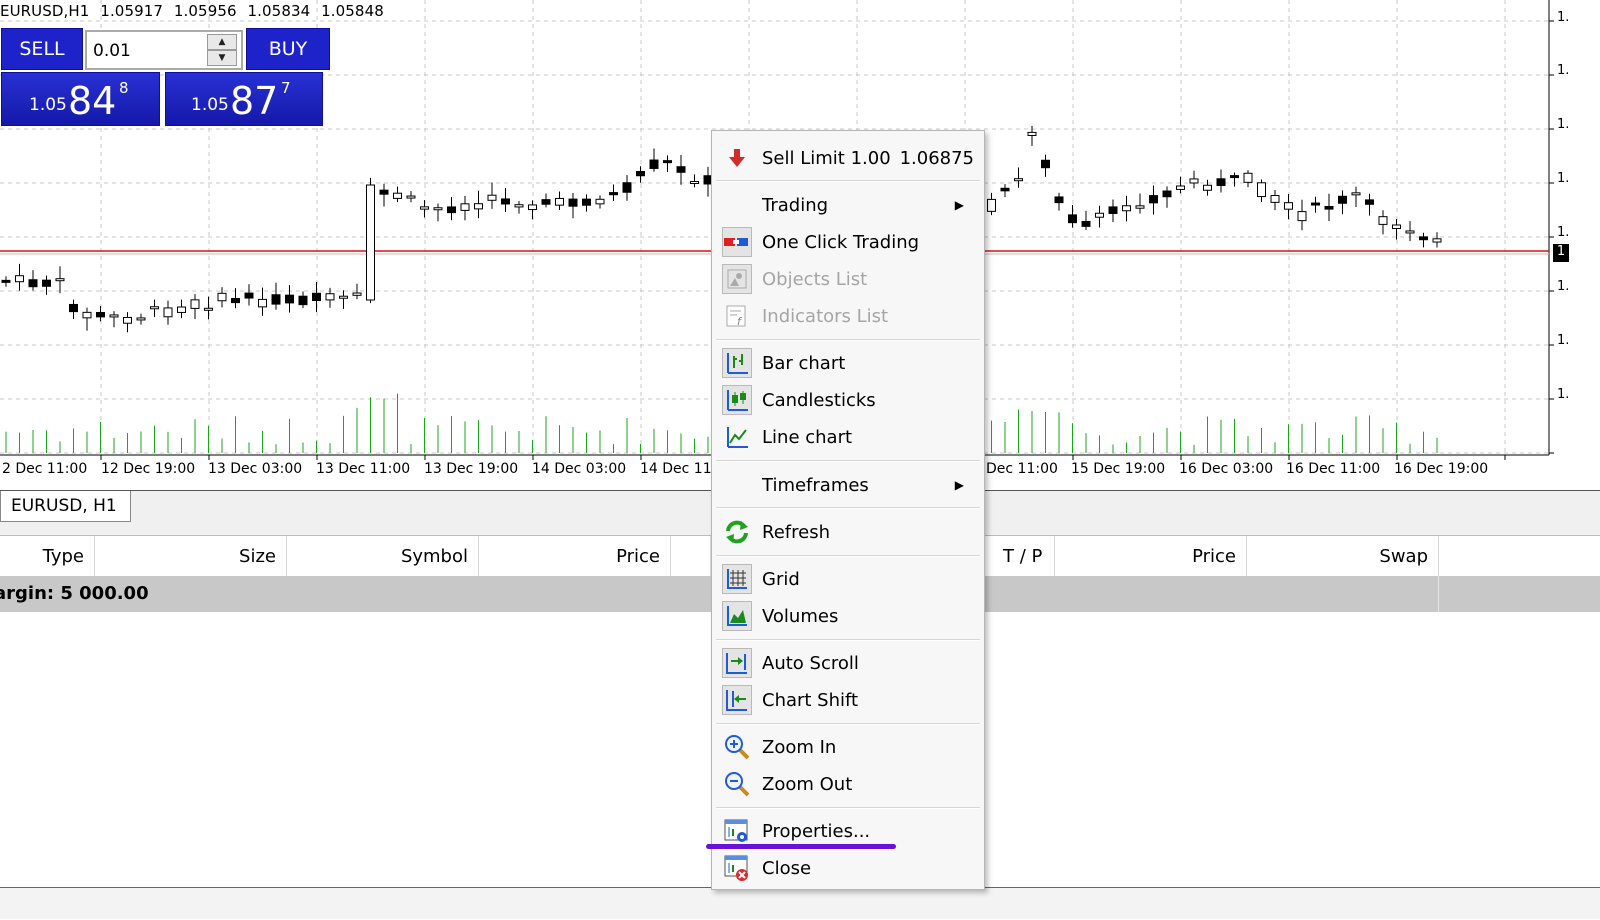 This screenshot has height=920, width=1600. What do you see at coordinates (737, 437) in the screenshot?
I see `line-chart-icon` at bounding box center [737, 437].